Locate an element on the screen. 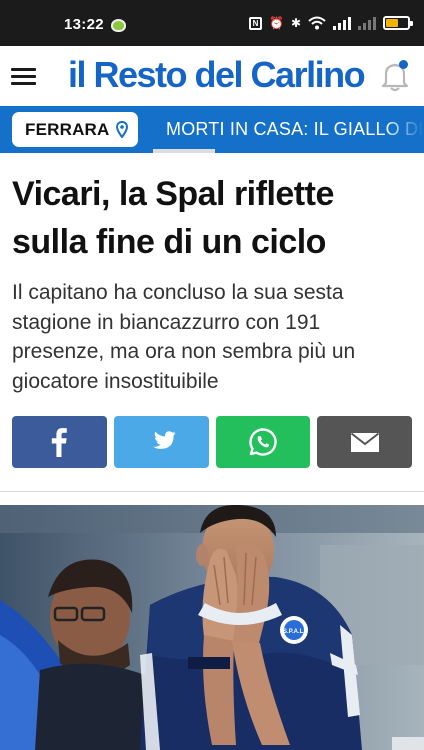 Image resolution: width=424 pixels, height=750 pixels. site-header: il Resto del Carlino is located at coordinates (212, 76).